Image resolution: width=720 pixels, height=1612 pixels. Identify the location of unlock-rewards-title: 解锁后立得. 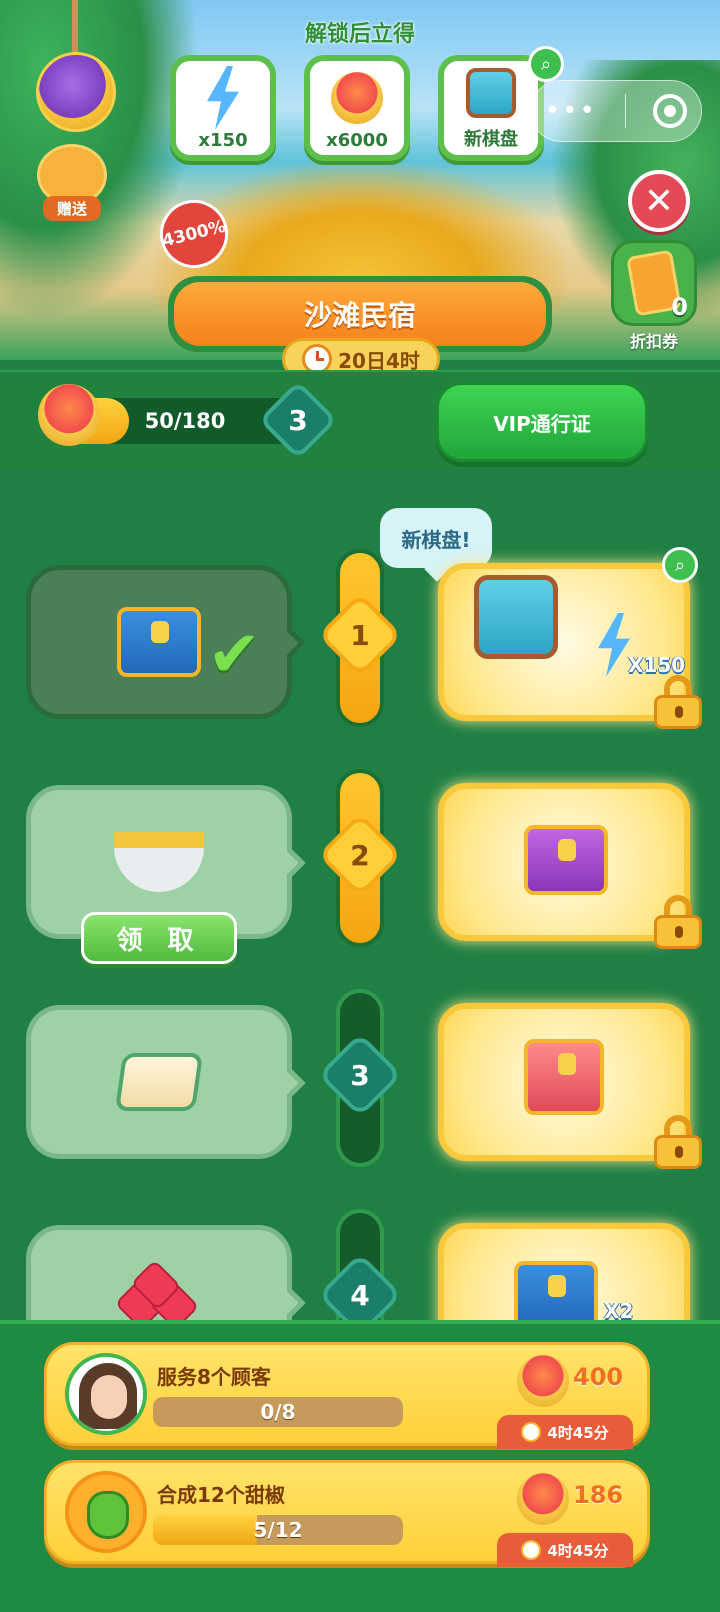
(359, 34).